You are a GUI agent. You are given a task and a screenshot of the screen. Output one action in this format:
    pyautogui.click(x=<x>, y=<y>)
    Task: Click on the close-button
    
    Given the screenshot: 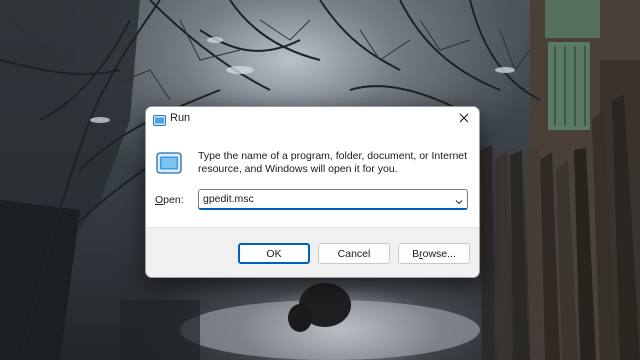 What is the action you would take?
    pyautogui.click(x=464, y=119)
    